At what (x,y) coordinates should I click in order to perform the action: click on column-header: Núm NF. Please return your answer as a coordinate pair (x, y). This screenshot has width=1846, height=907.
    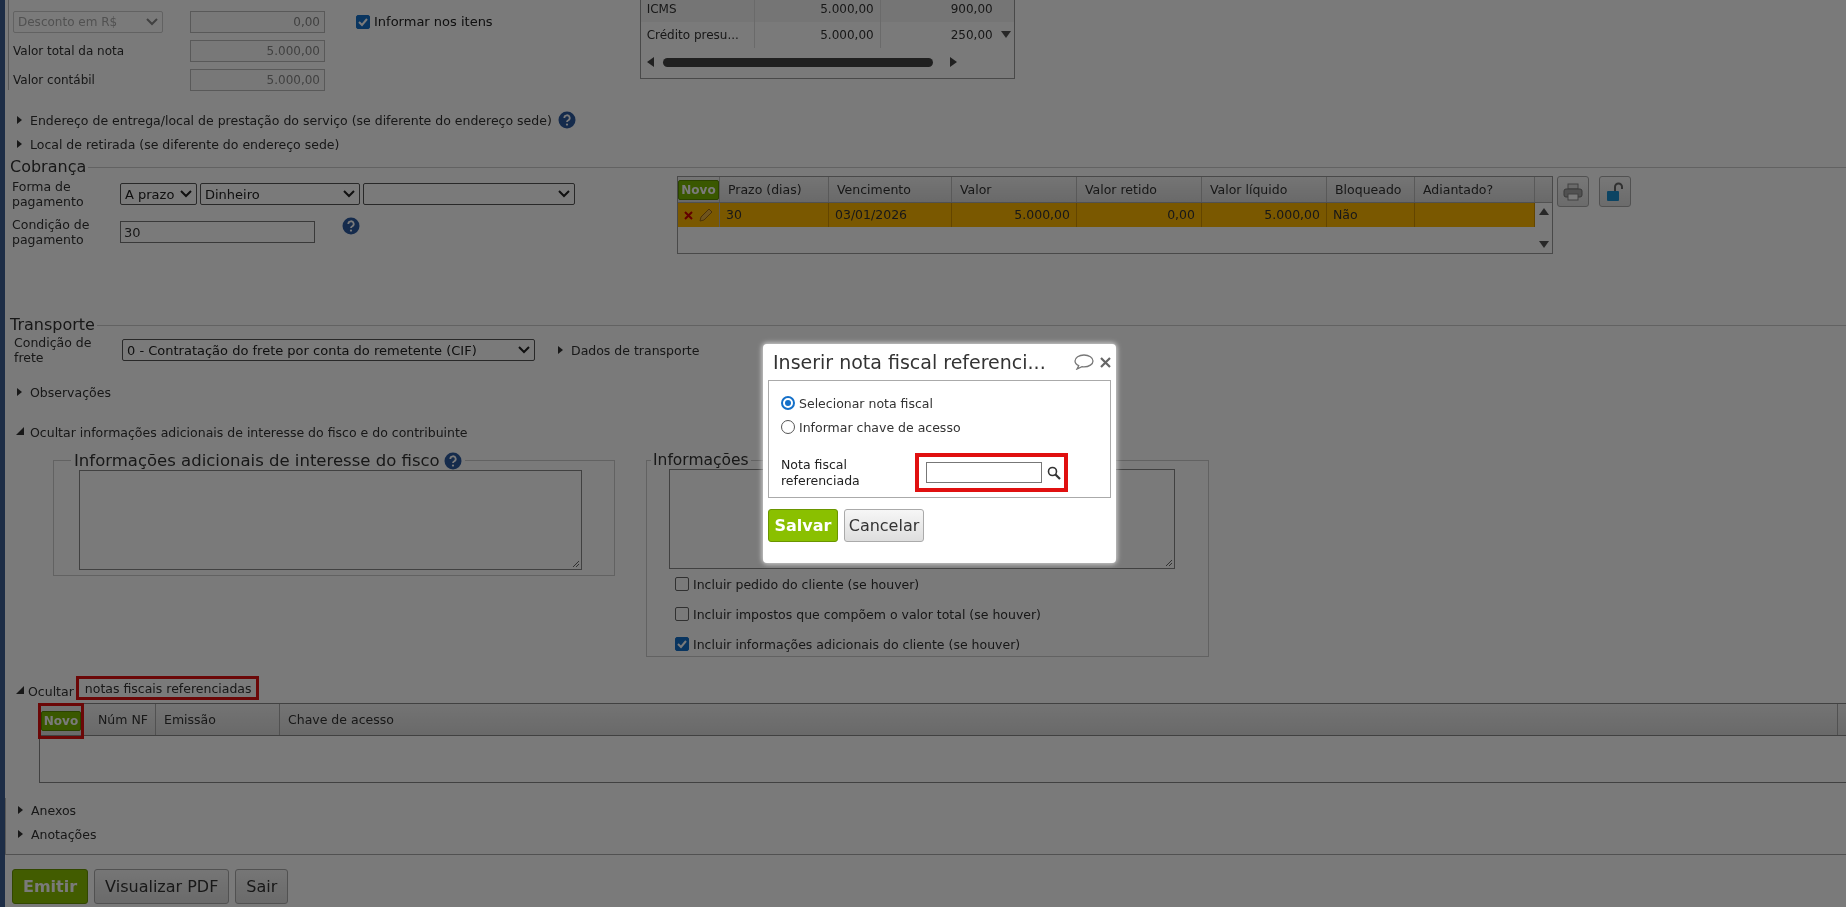
    Looking at the image, I should click on (120, 719).